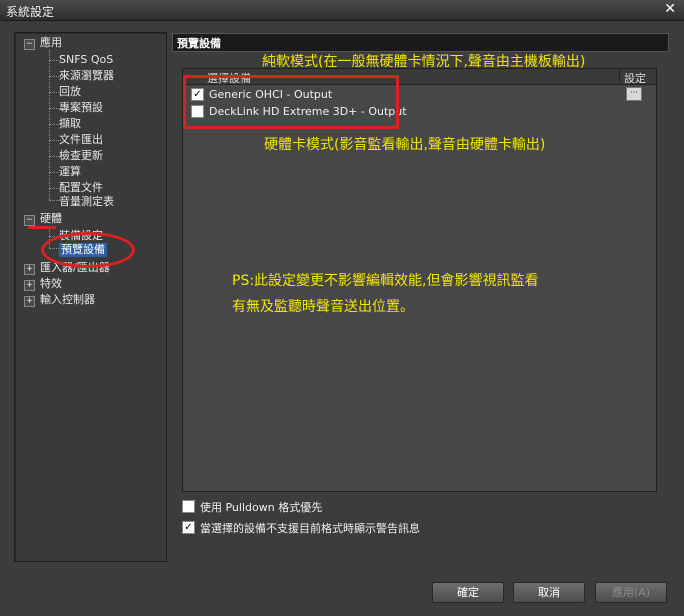  Describe the element at coordinates (670, 9) in the screenshot. I see `close-icon: ✕` at that location.